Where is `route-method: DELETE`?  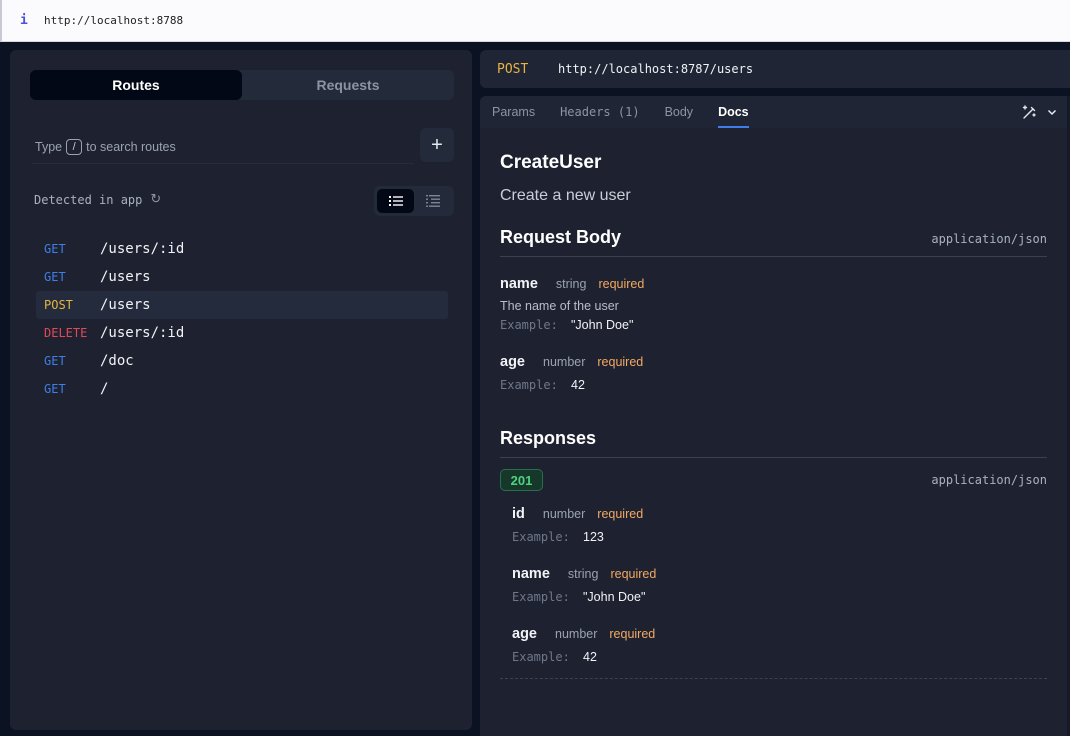 route-method: DELETE is located at coordinates (66, 333).